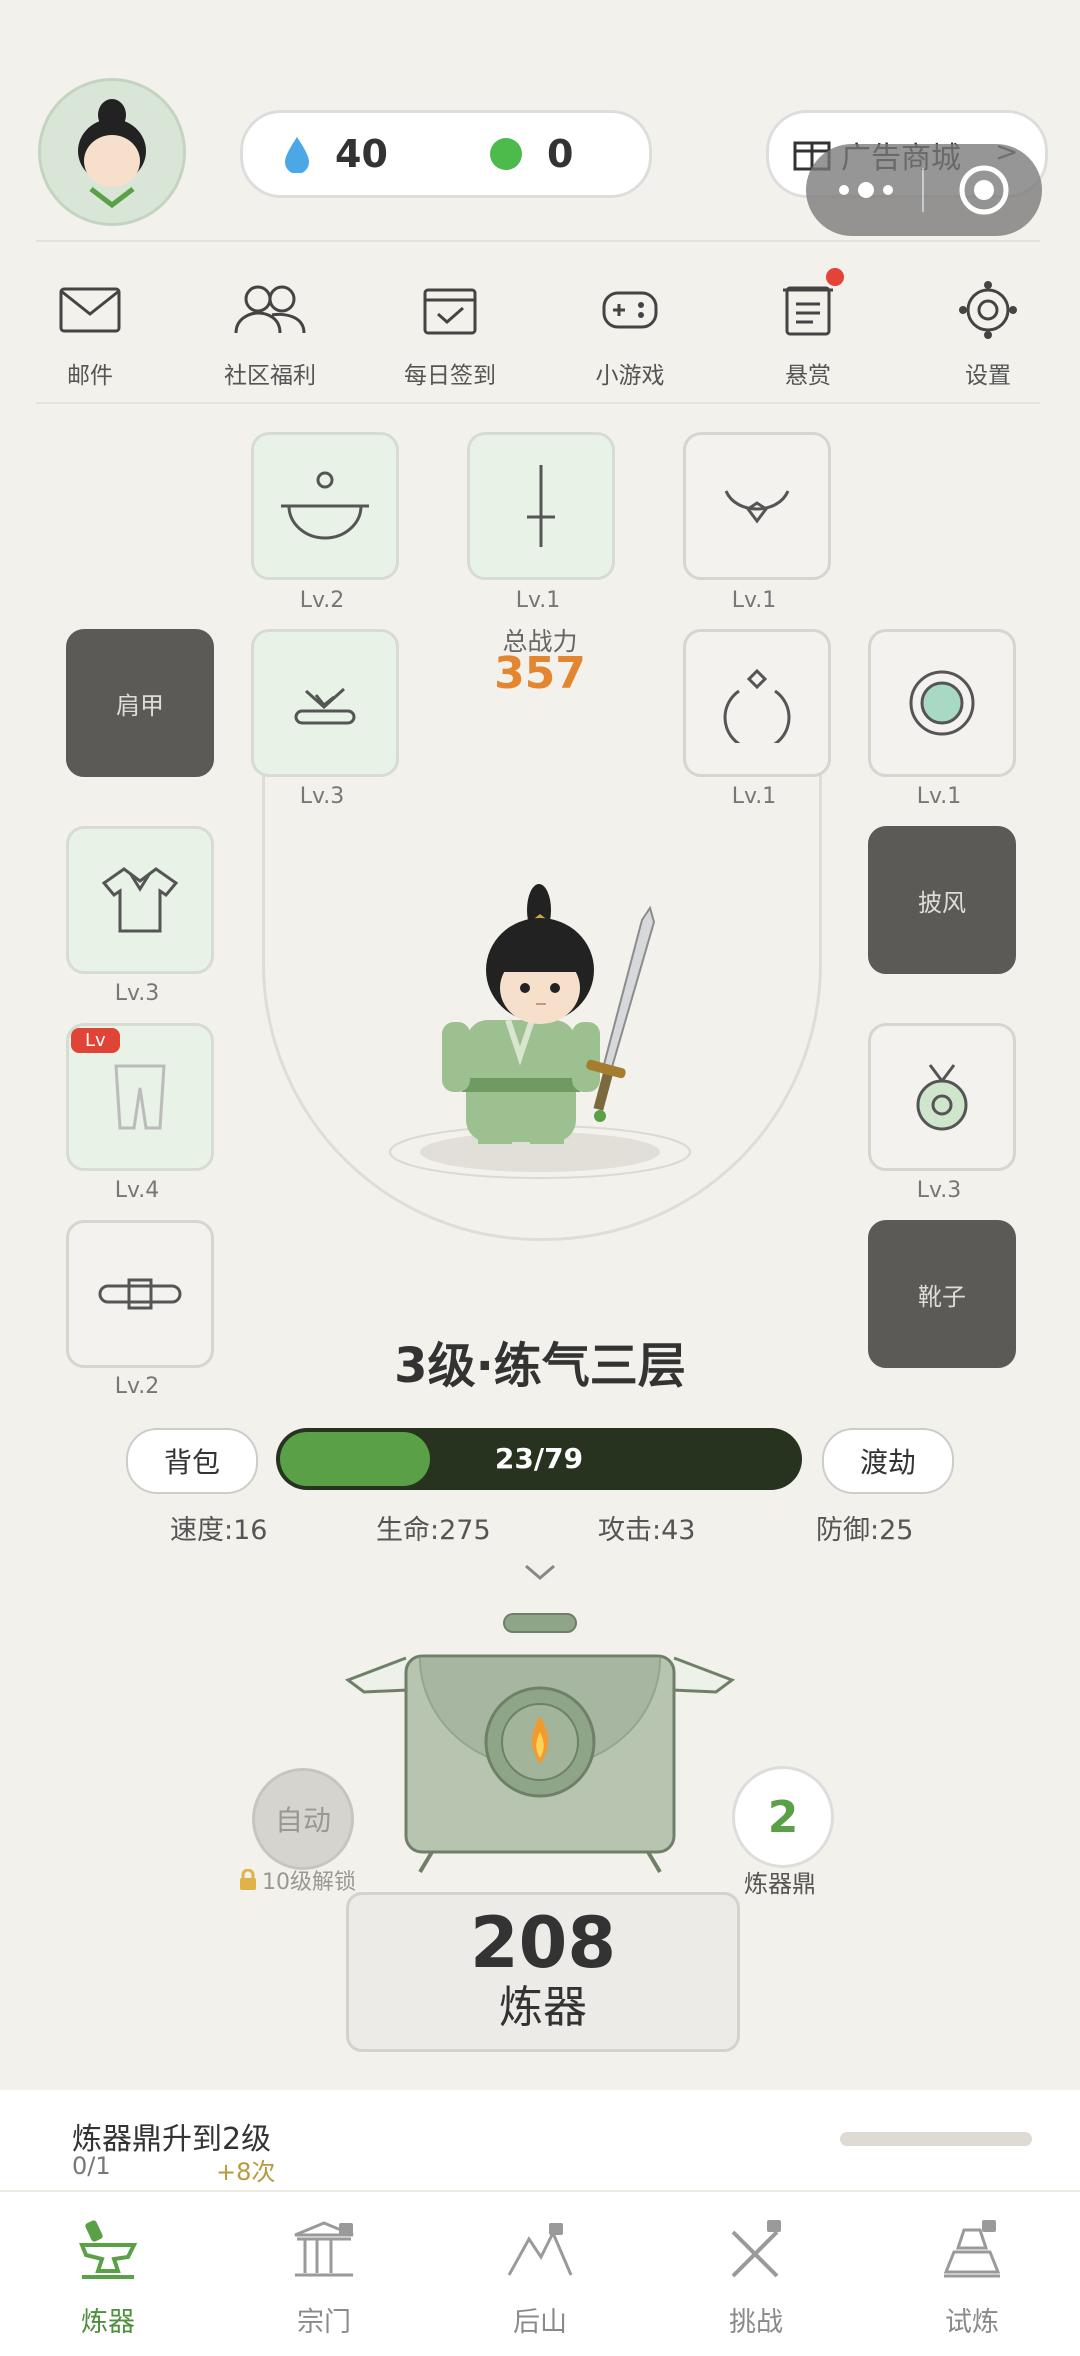  Describe the element at coordinates (90, 376) in the screenshot. I see `nav-mail-label: 邮件` at that location.